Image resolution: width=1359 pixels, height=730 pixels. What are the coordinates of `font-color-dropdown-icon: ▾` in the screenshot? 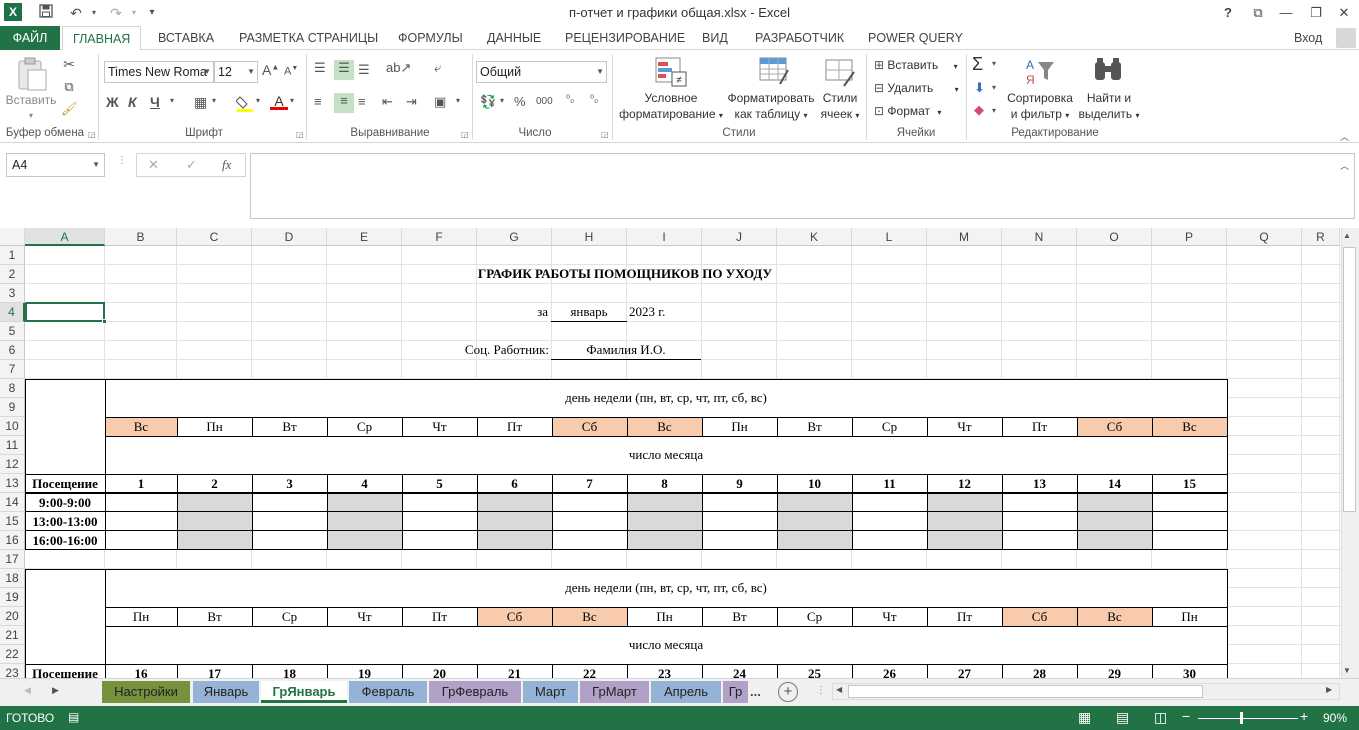 It's located at (292, 100).